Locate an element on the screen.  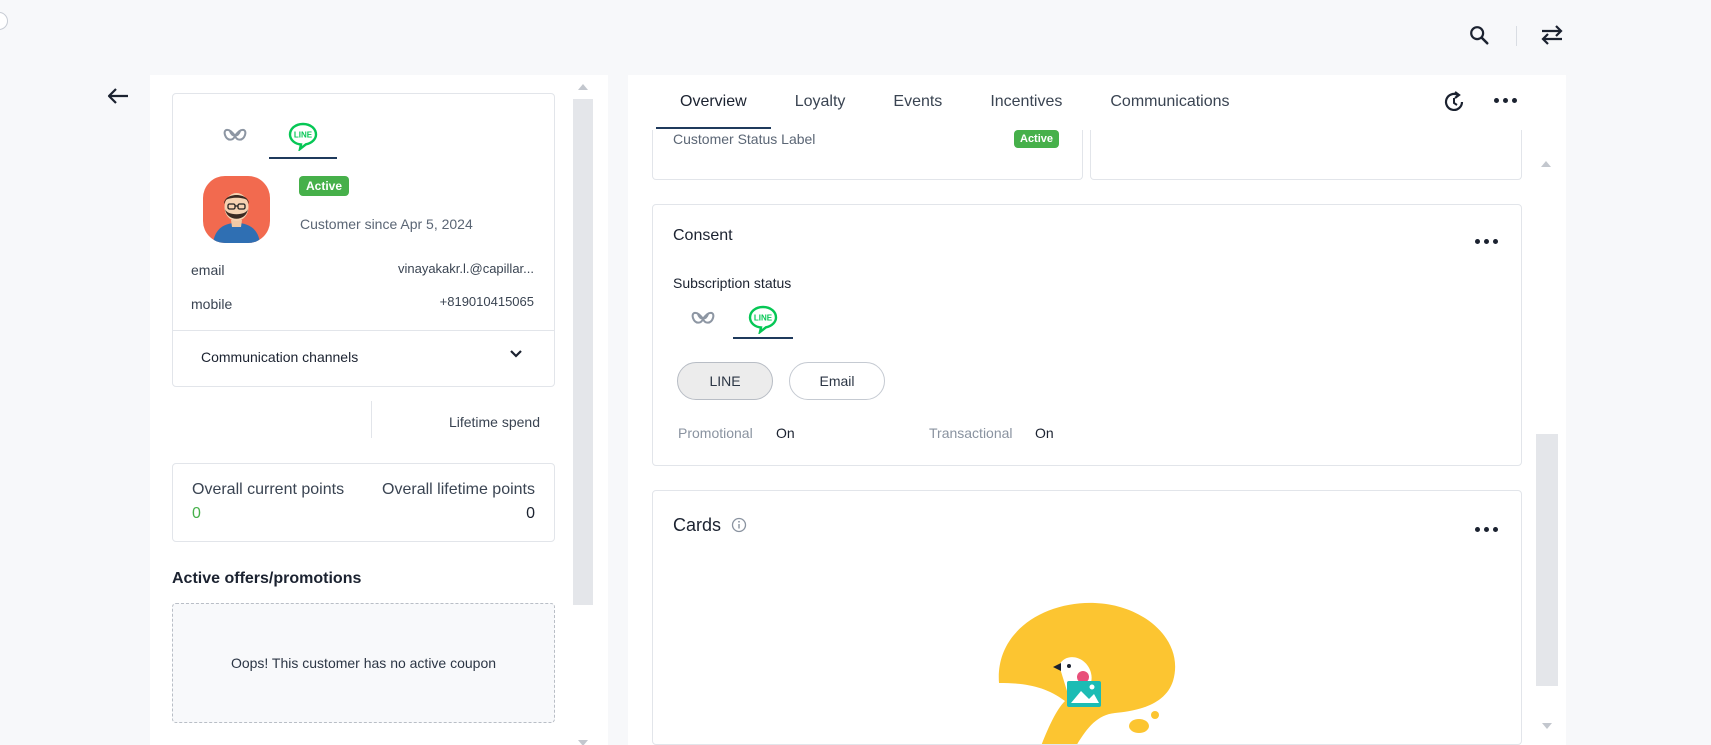
cards-more-icon is located at coordinates (1486, 529).